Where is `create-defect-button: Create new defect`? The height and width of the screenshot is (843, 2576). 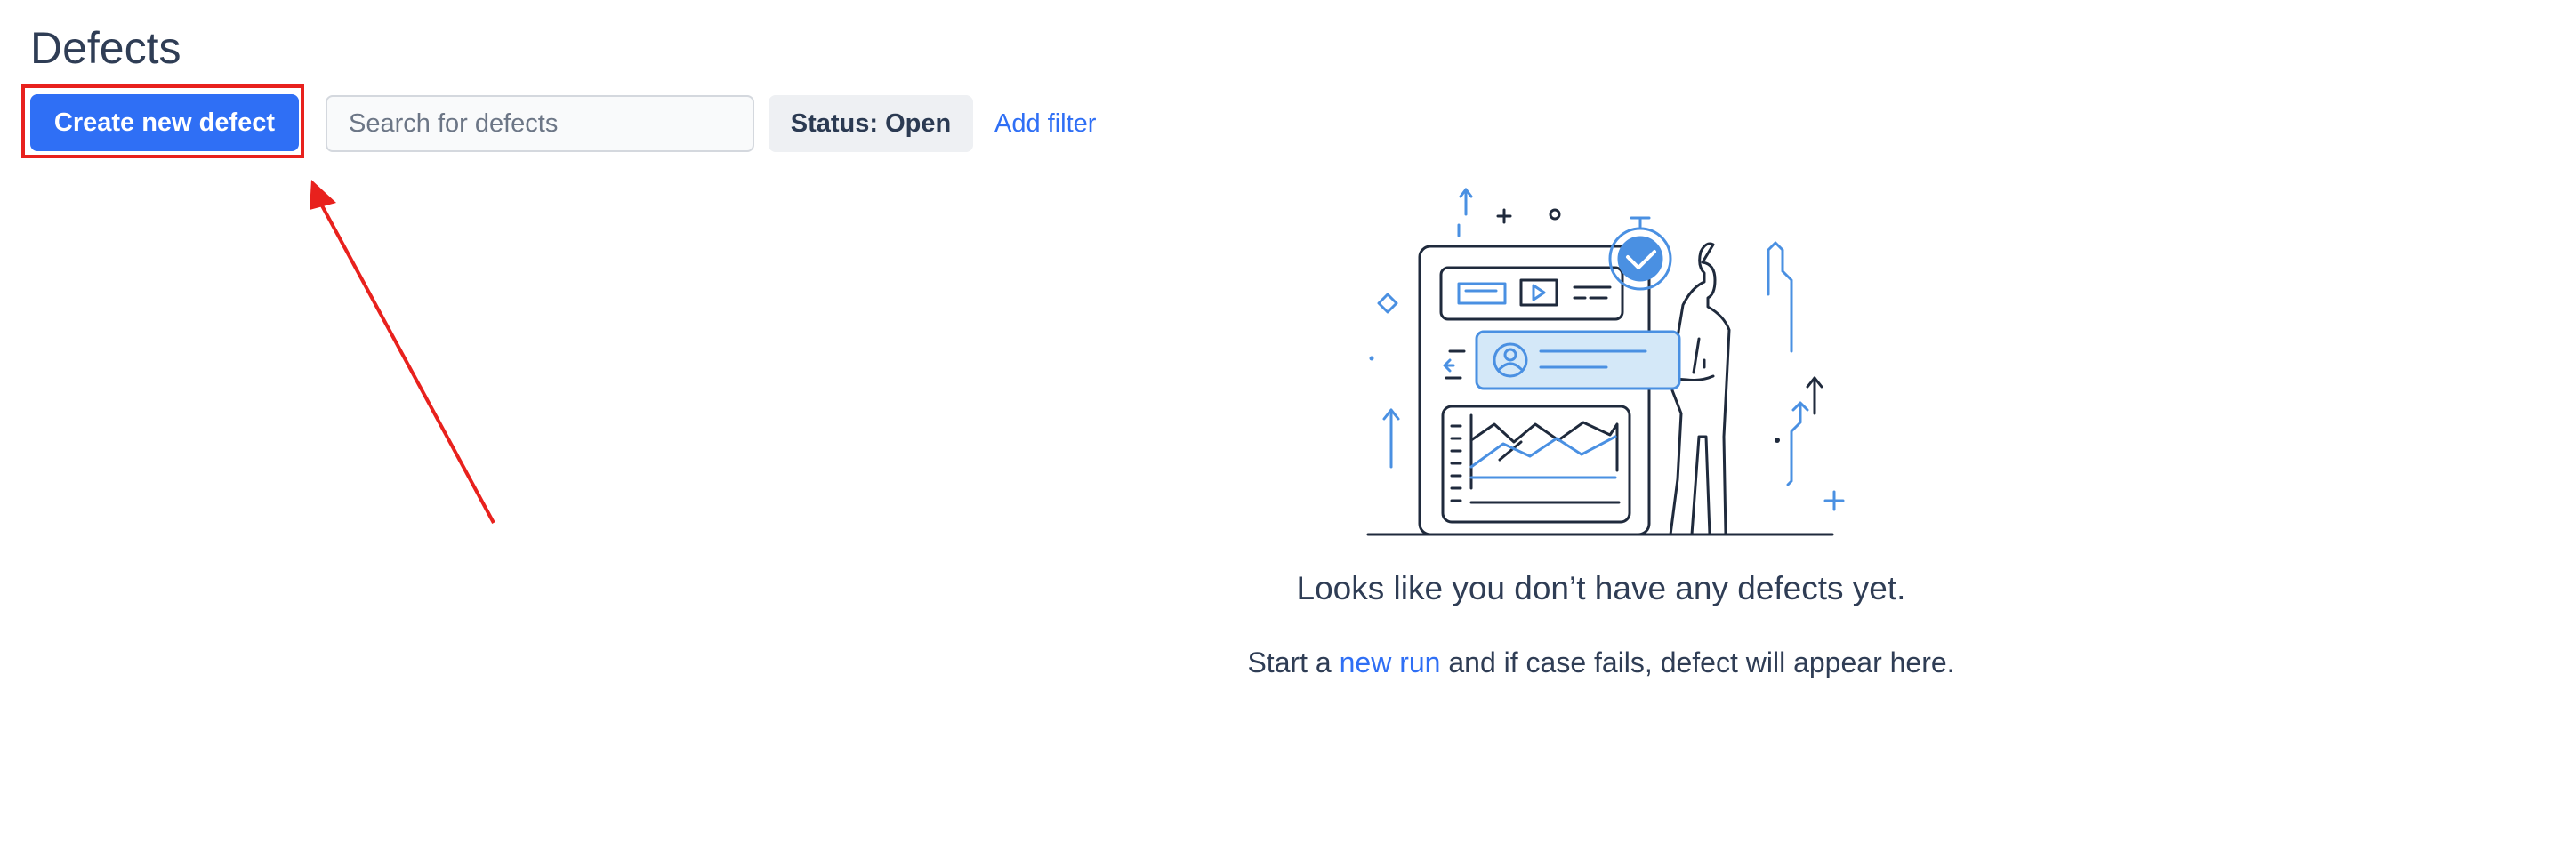 create-defect-button: Create new defect is located at coordinates (164, 122).